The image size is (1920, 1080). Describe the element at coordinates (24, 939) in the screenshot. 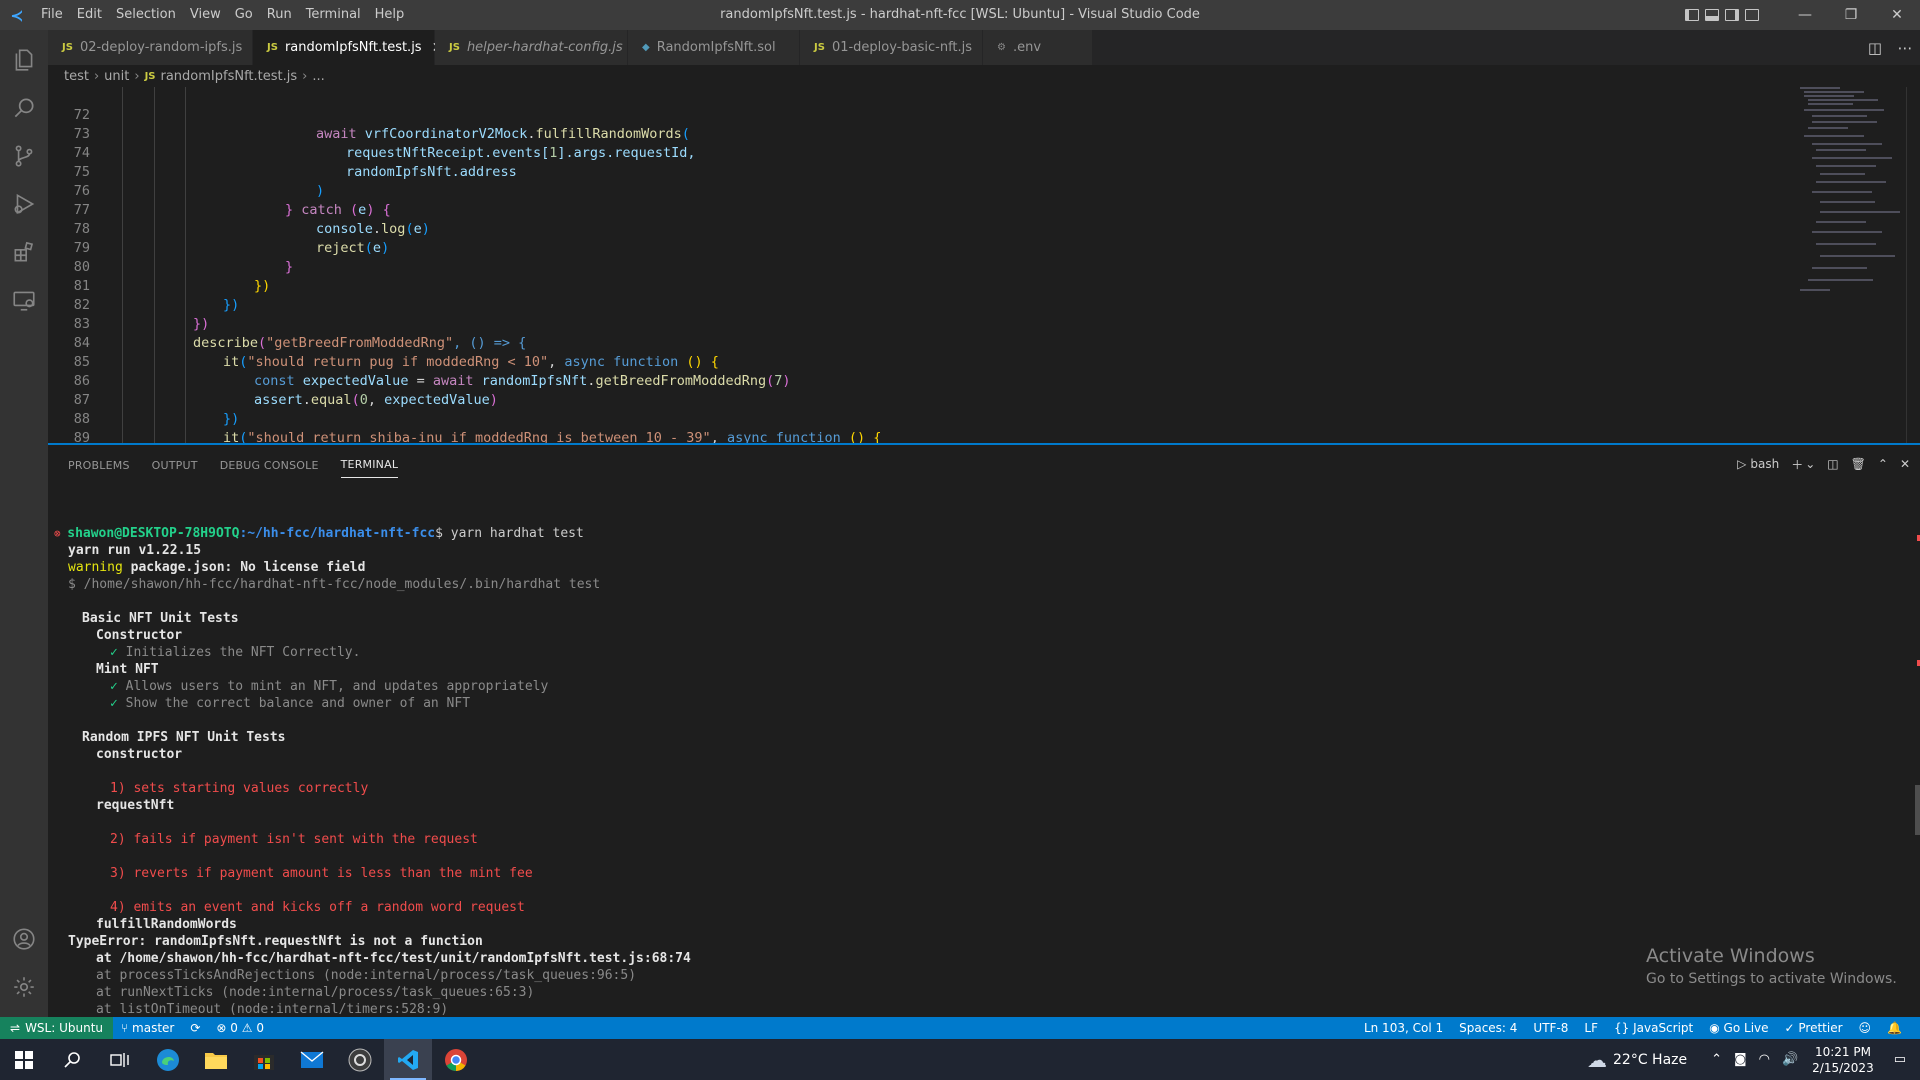

I see `accounts-icon` at that location.